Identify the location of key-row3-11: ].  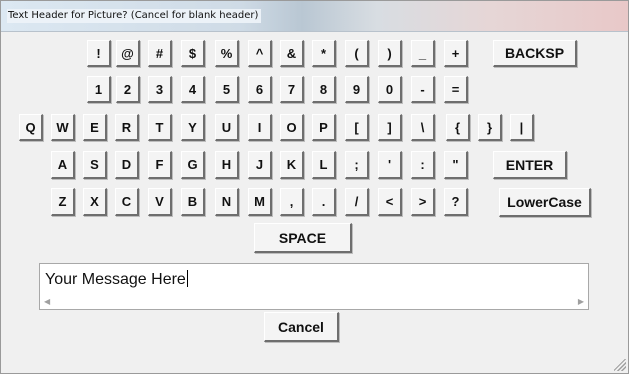
(390, 127).